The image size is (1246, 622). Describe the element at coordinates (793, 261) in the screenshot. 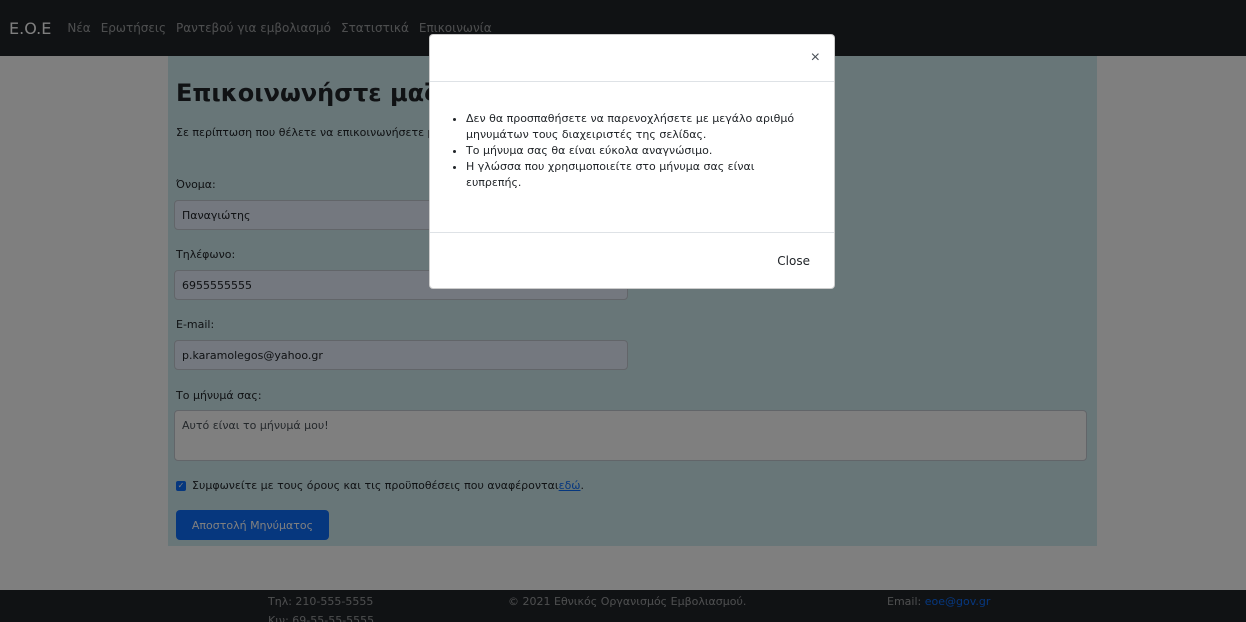

I see `modal-close-button: Close` at that location.